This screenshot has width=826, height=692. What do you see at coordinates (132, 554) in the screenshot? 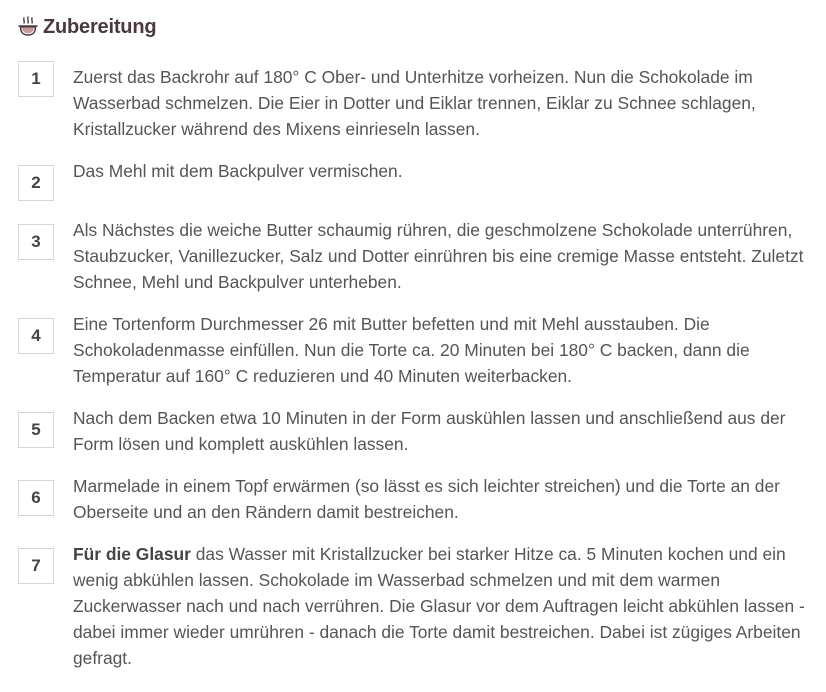
I see `step-bold-lead: Für die Glasur` at bounding box center [132, 554].